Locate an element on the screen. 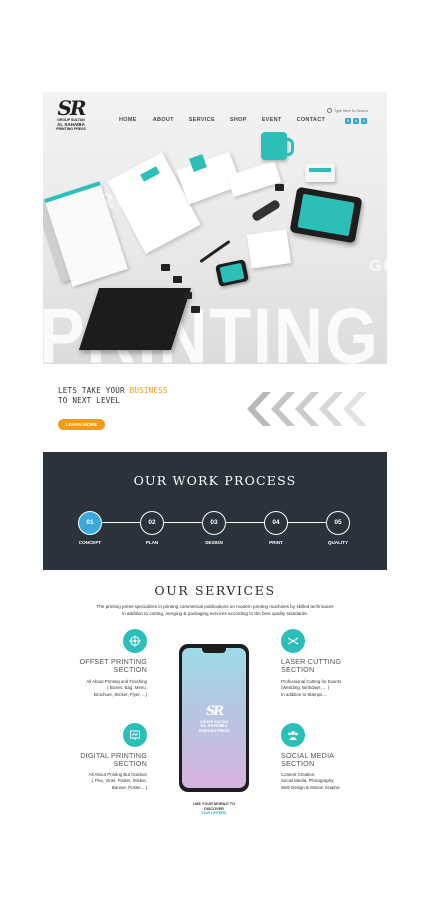  logo-line-3: PRINTING PRESS is located at coordinates (71, 129).